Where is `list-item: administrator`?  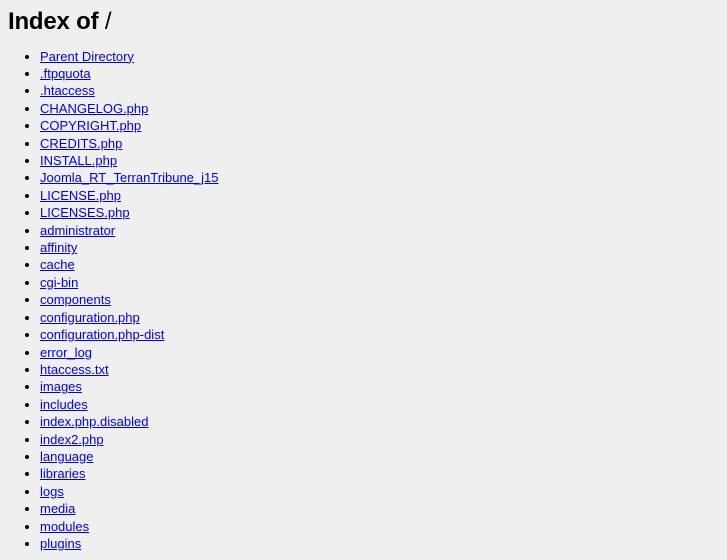
list-item: administrator is located at coordinates (379, 230).